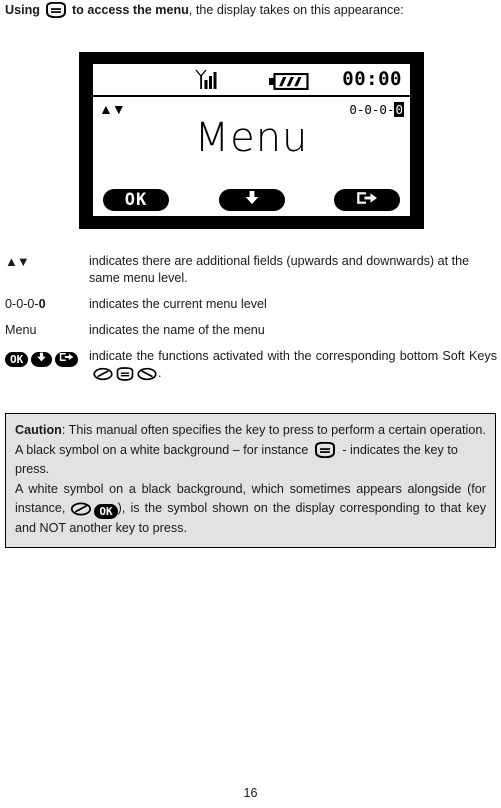 The width and height of the screenshot is (501, 808). I want to click on legend-key-menu-level-current: 0, so click(42, 304).